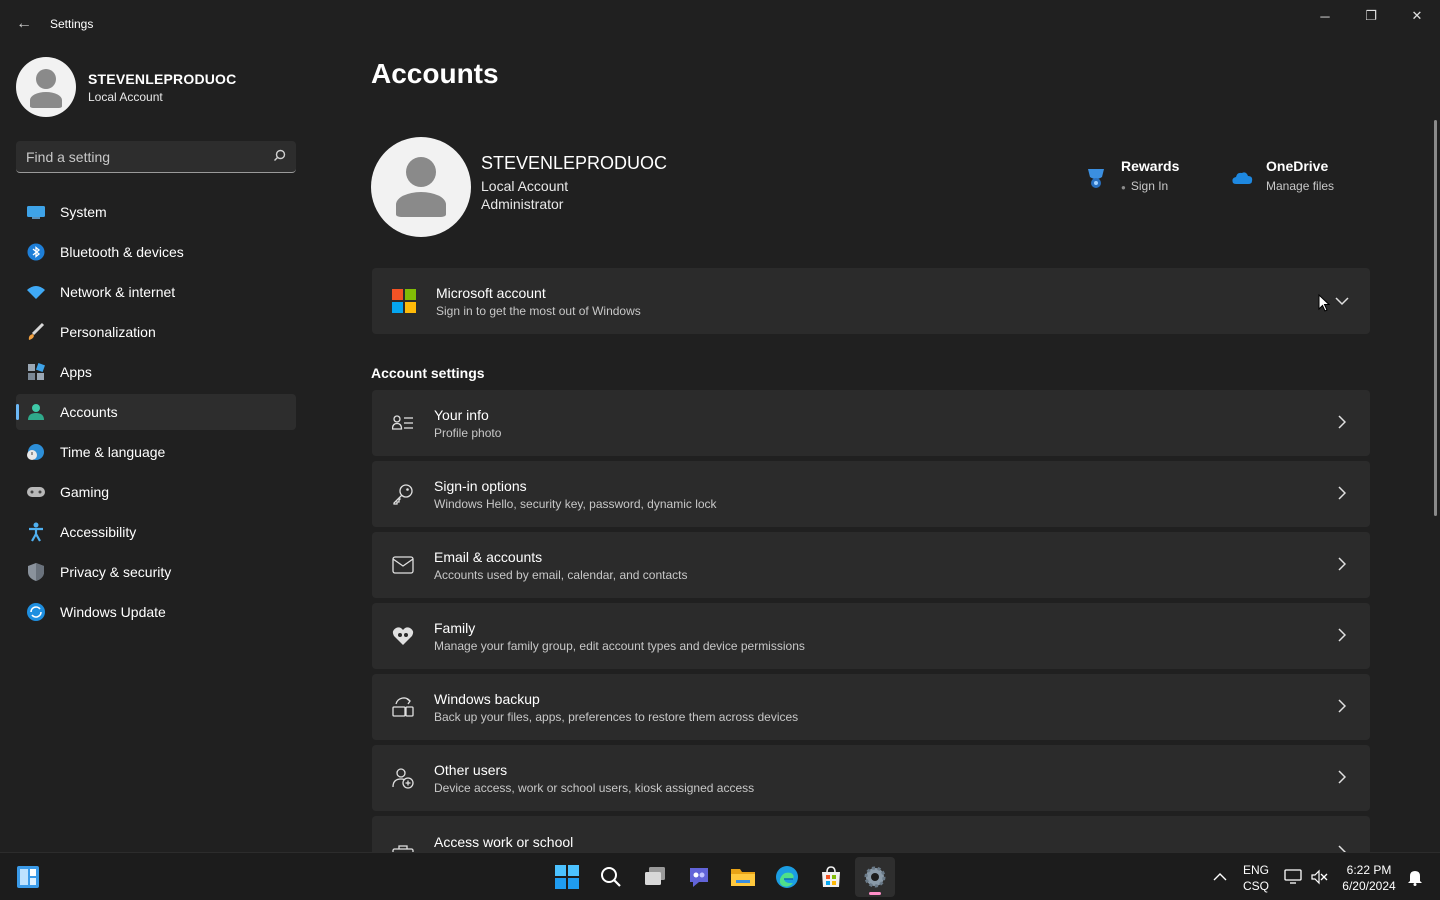 Image resolution: width=1440 pixels, height=900 pixels. What do you see at coordinates (156, 532) in the screenshot?
I see `sidebar-item-accessibility: Accessibility` at bounding box center [156, 532].